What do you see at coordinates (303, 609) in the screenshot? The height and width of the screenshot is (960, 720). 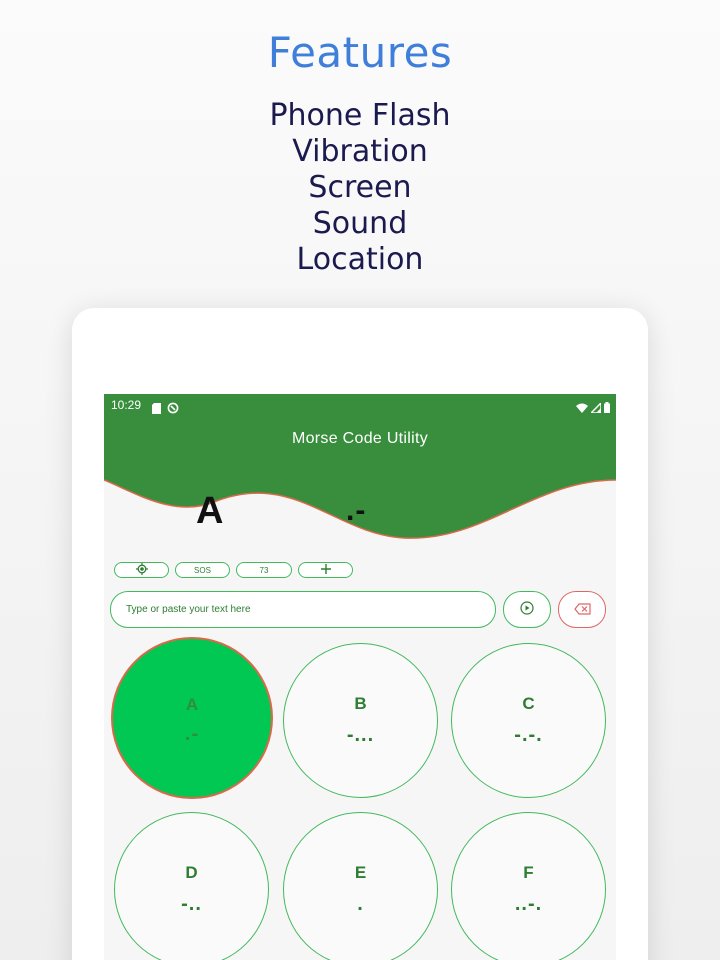 I see `text-input` at bounding box center [303, 609].